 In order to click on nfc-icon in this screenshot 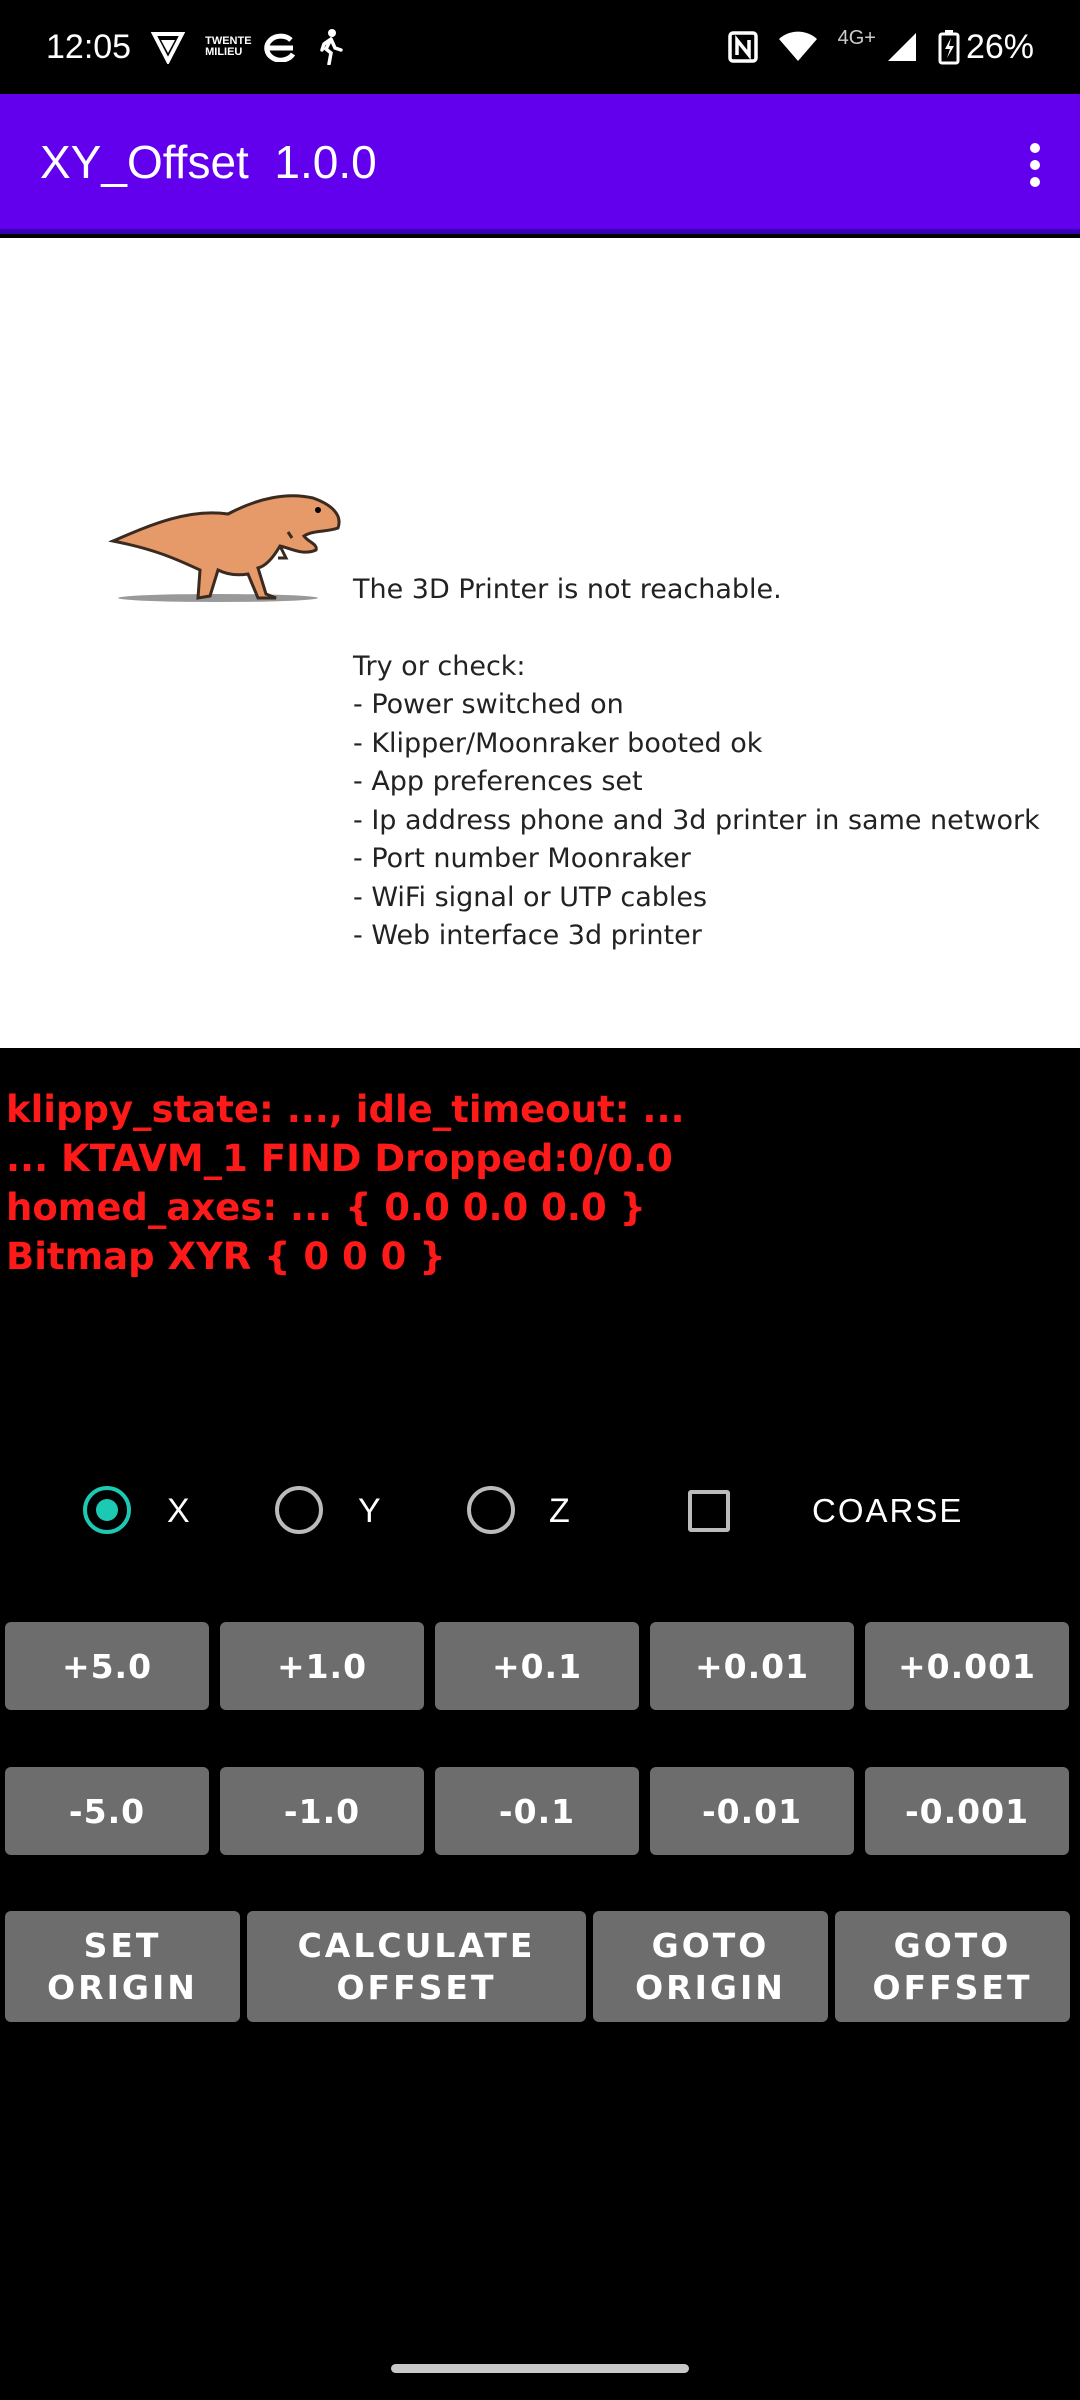, I will do `click(742, 47)`.